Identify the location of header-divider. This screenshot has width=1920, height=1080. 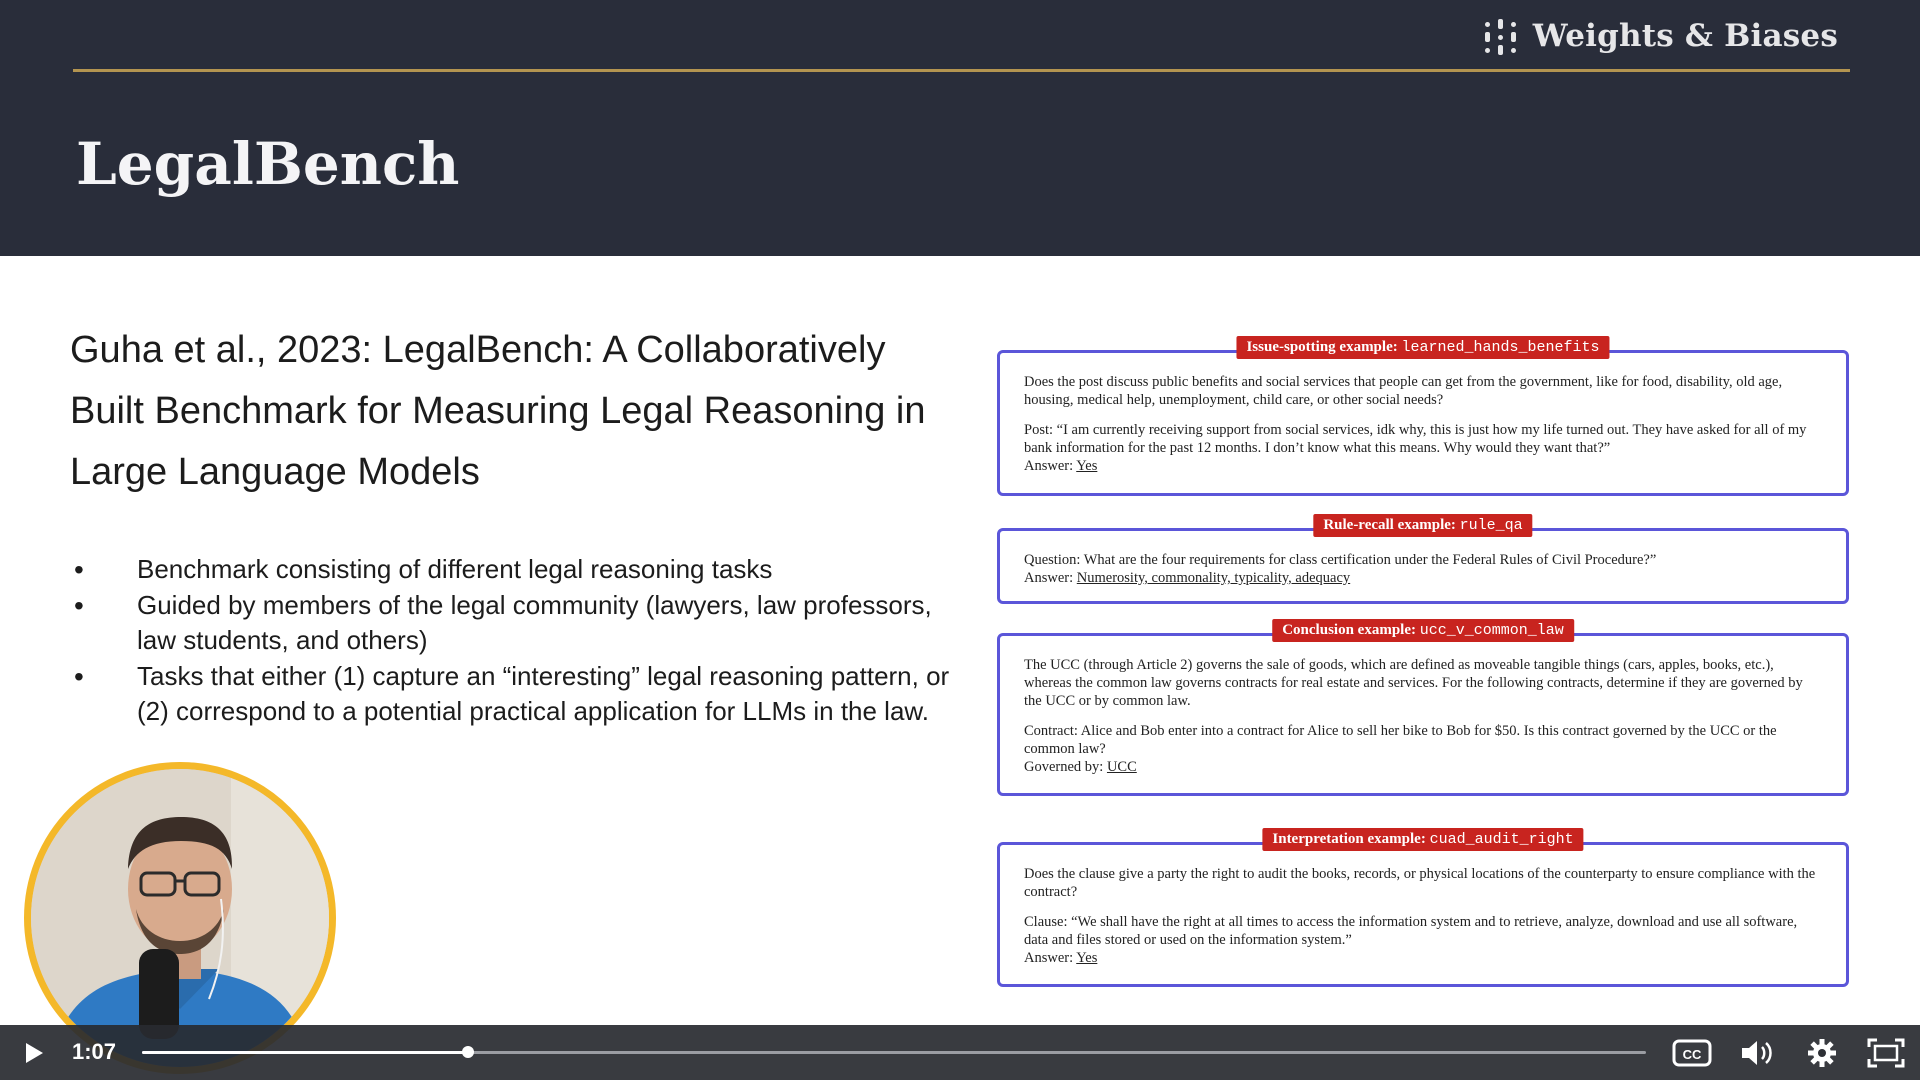
(961, 70).